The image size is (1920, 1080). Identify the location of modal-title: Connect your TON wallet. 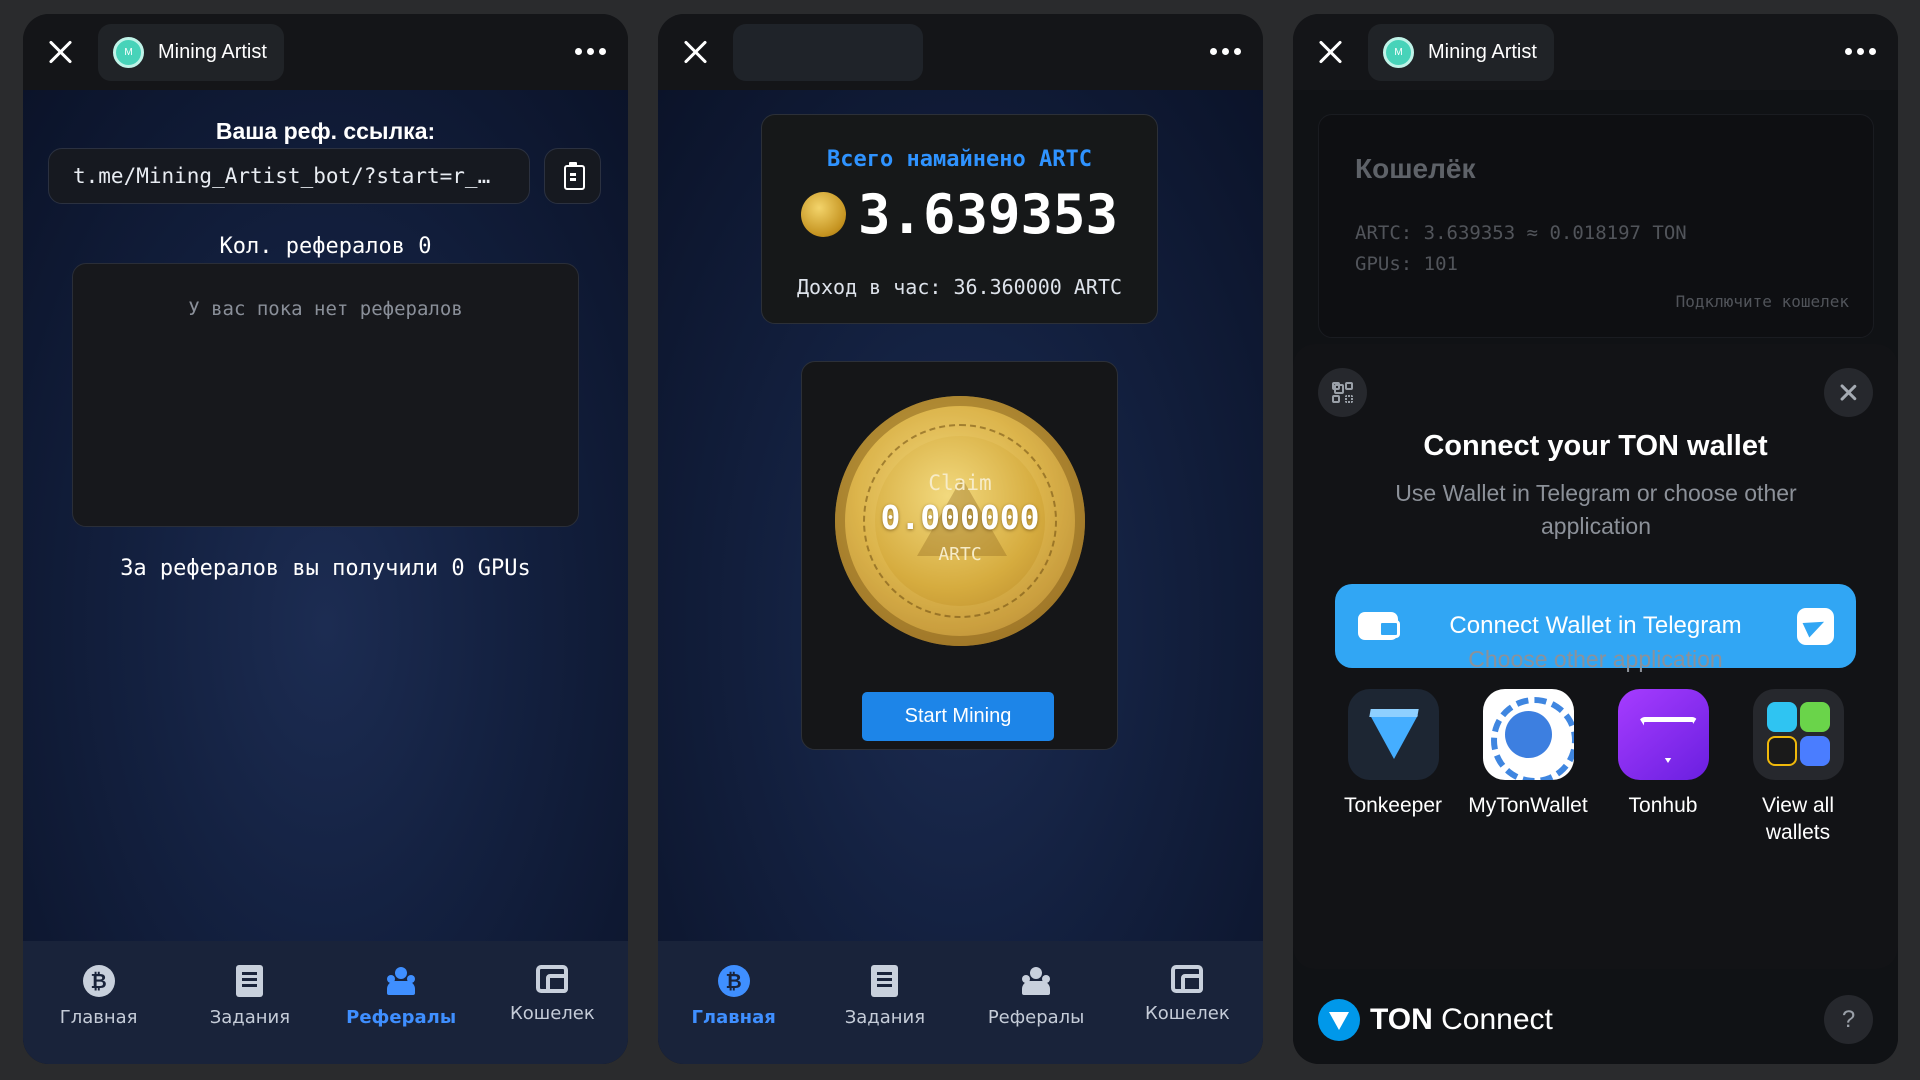
(1595, 446).